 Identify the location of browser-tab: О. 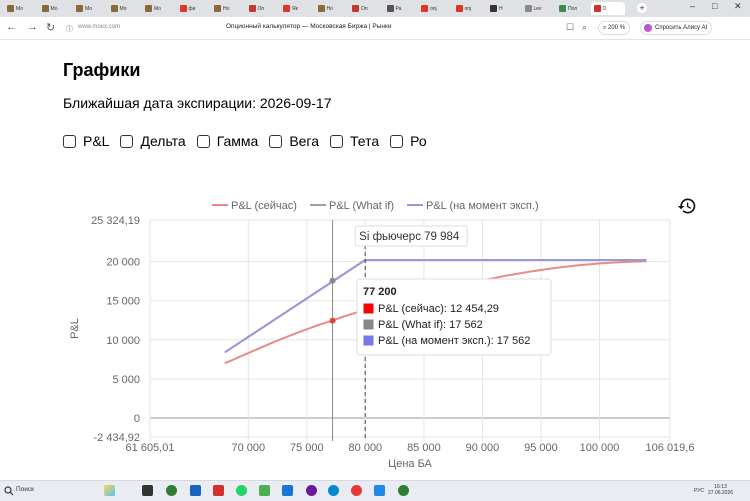
(607, 8).